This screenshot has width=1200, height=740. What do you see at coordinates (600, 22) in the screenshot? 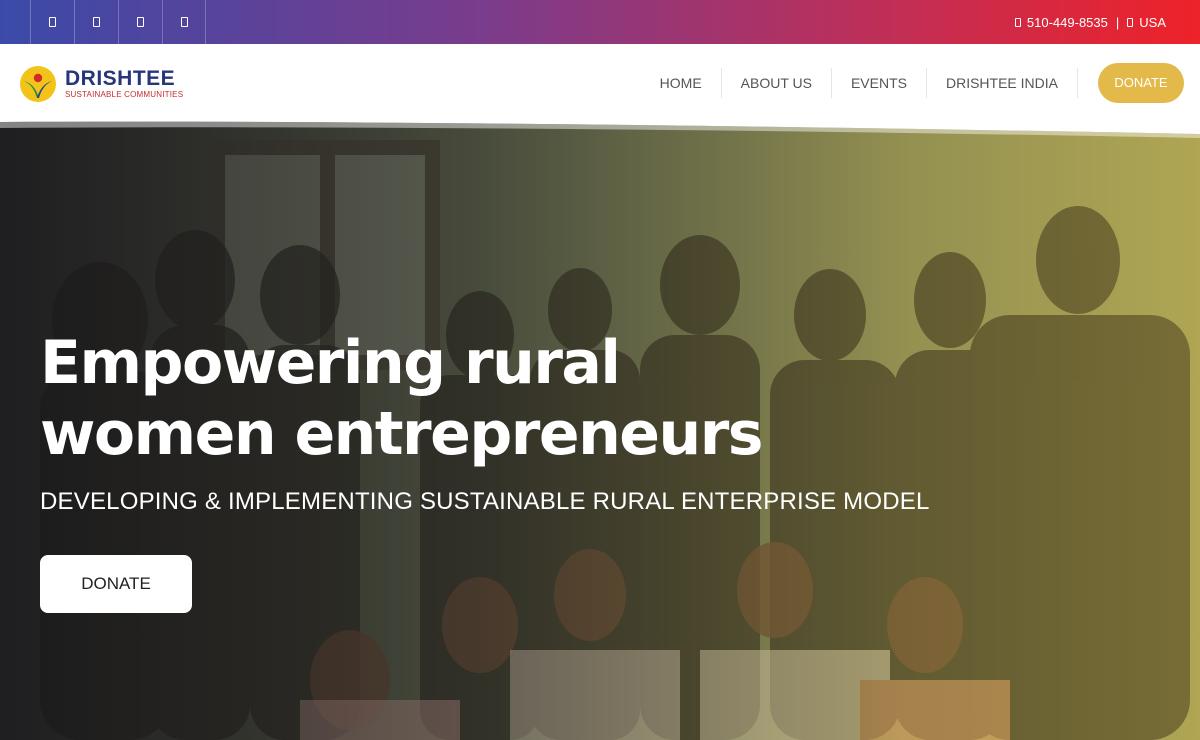
I see `top-bar: 510-449-8535 | USA` at bounding box center [600, 22].